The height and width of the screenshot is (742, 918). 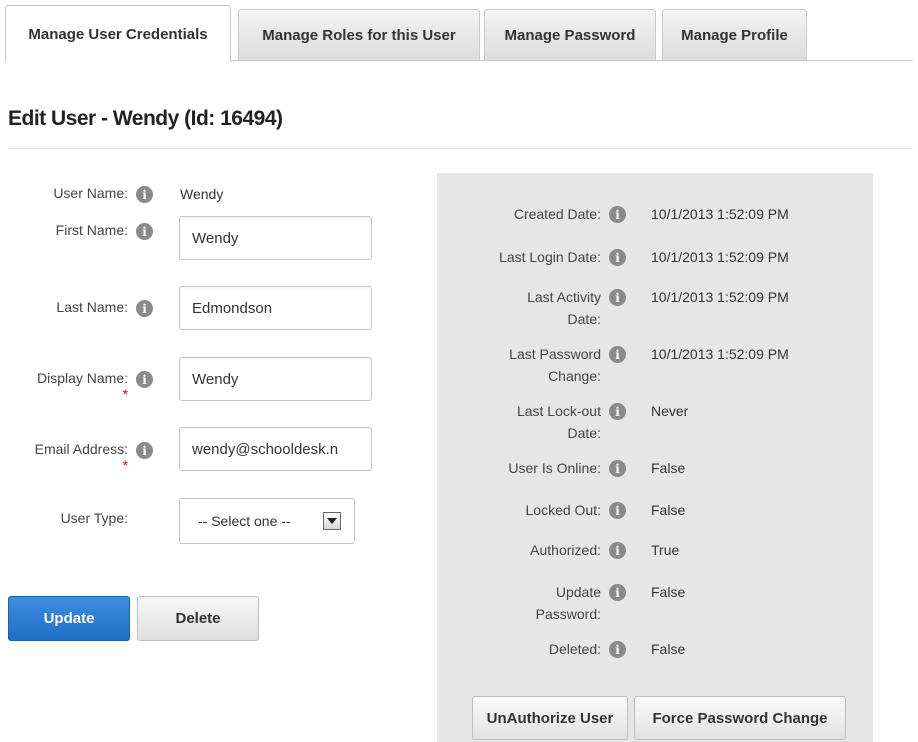 I want to click on last-password-label-line1: Last Password, so click(x=555, y=354).